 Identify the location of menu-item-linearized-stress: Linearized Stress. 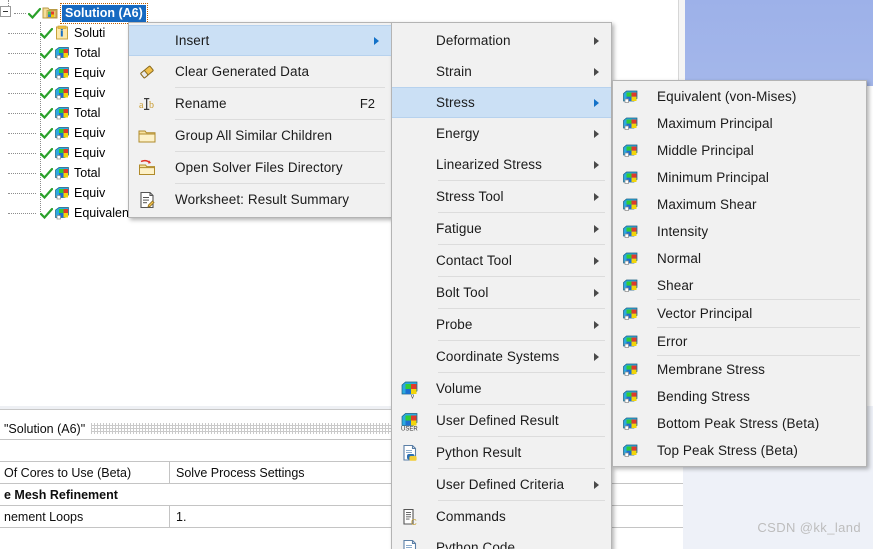
(501, 164).